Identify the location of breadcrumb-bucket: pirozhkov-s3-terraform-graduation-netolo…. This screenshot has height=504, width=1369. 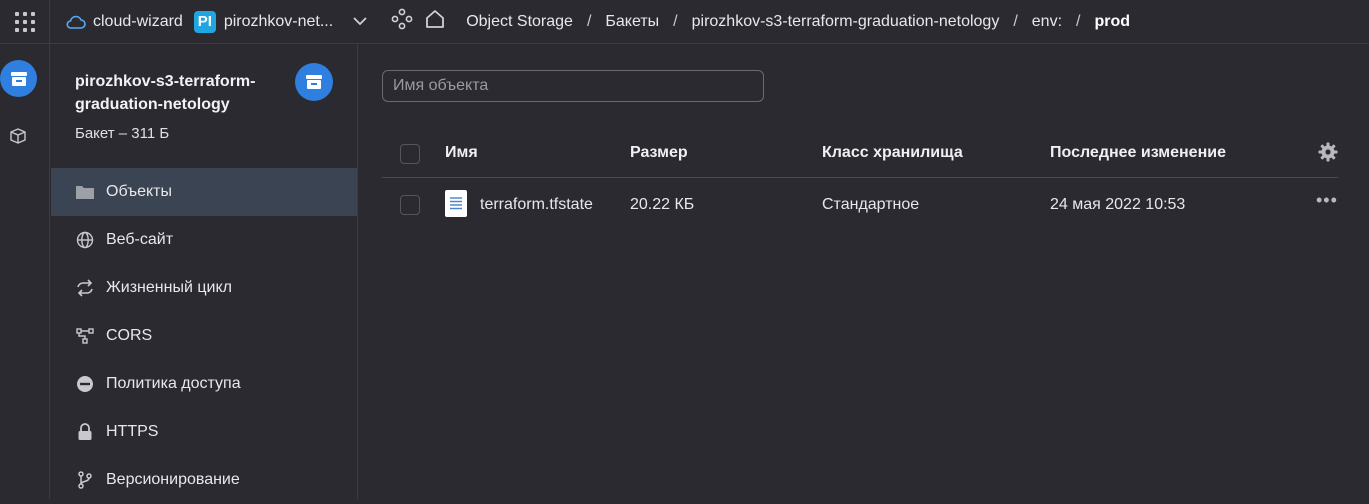
(846, 22).